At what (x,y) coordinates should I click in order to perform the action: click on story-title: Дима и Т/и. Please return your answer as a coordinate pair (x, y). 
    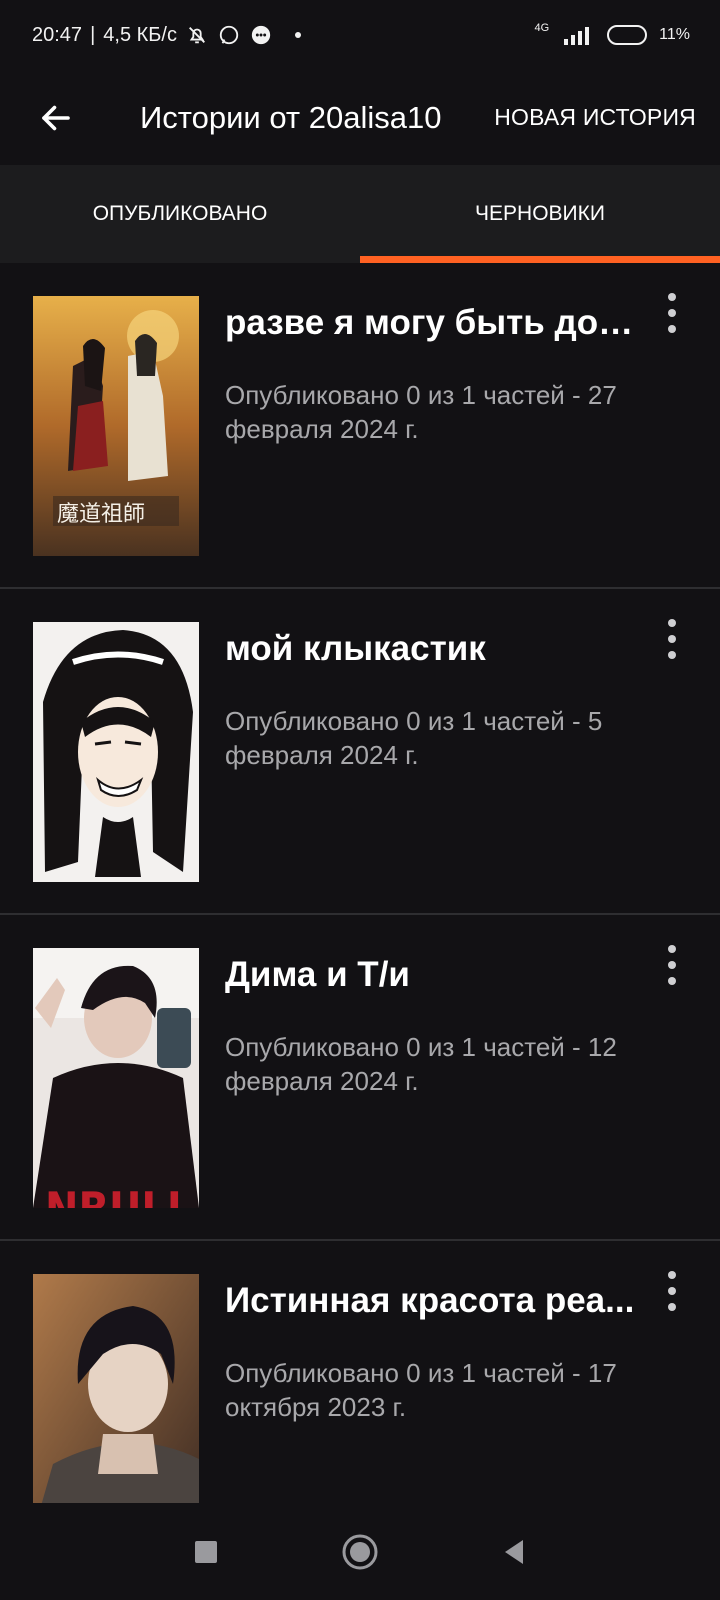
    Looking at the image, I should click on (317, 974).